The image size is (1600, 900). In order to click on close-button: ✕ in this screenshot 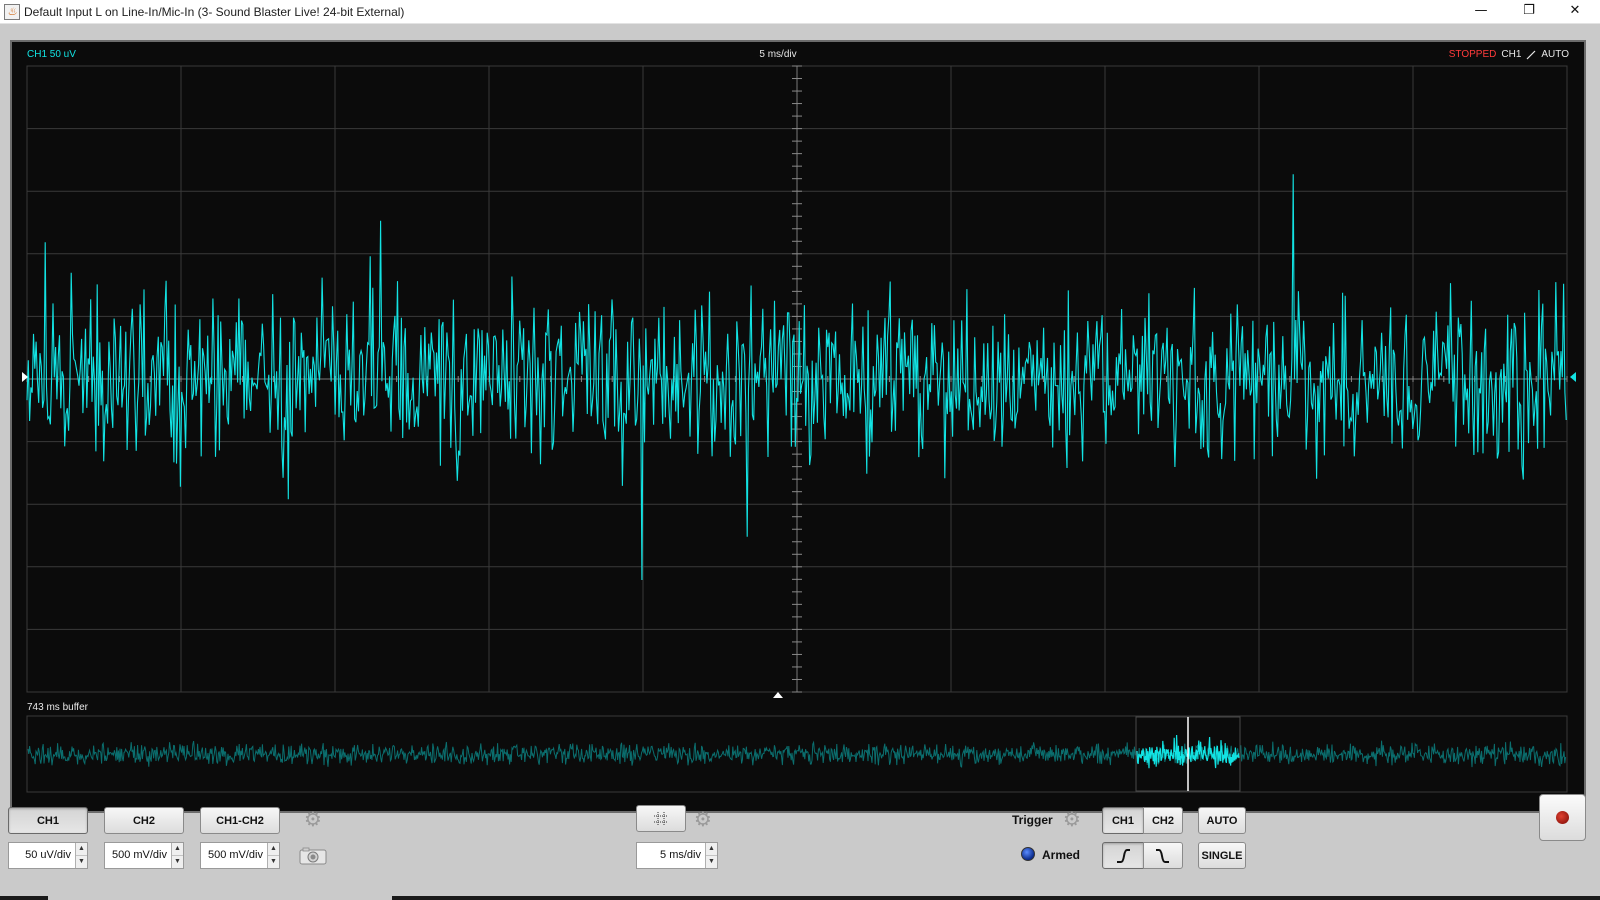, I will do `click(1575, 11)`.